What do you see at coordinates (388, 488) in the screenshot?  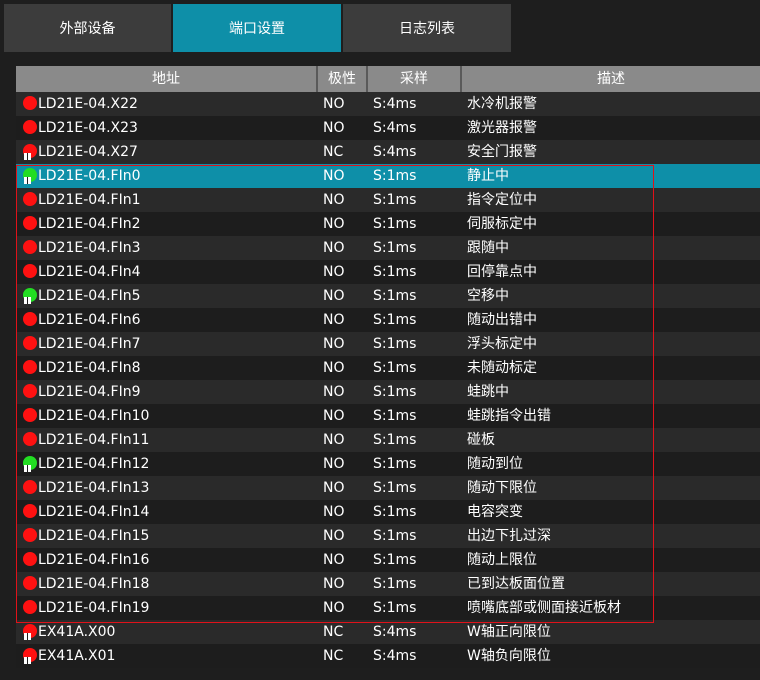 I see `table-row: LD21E-04.FIn13 NO S:1ms 随动下限位` at bounding box center [388, 488].